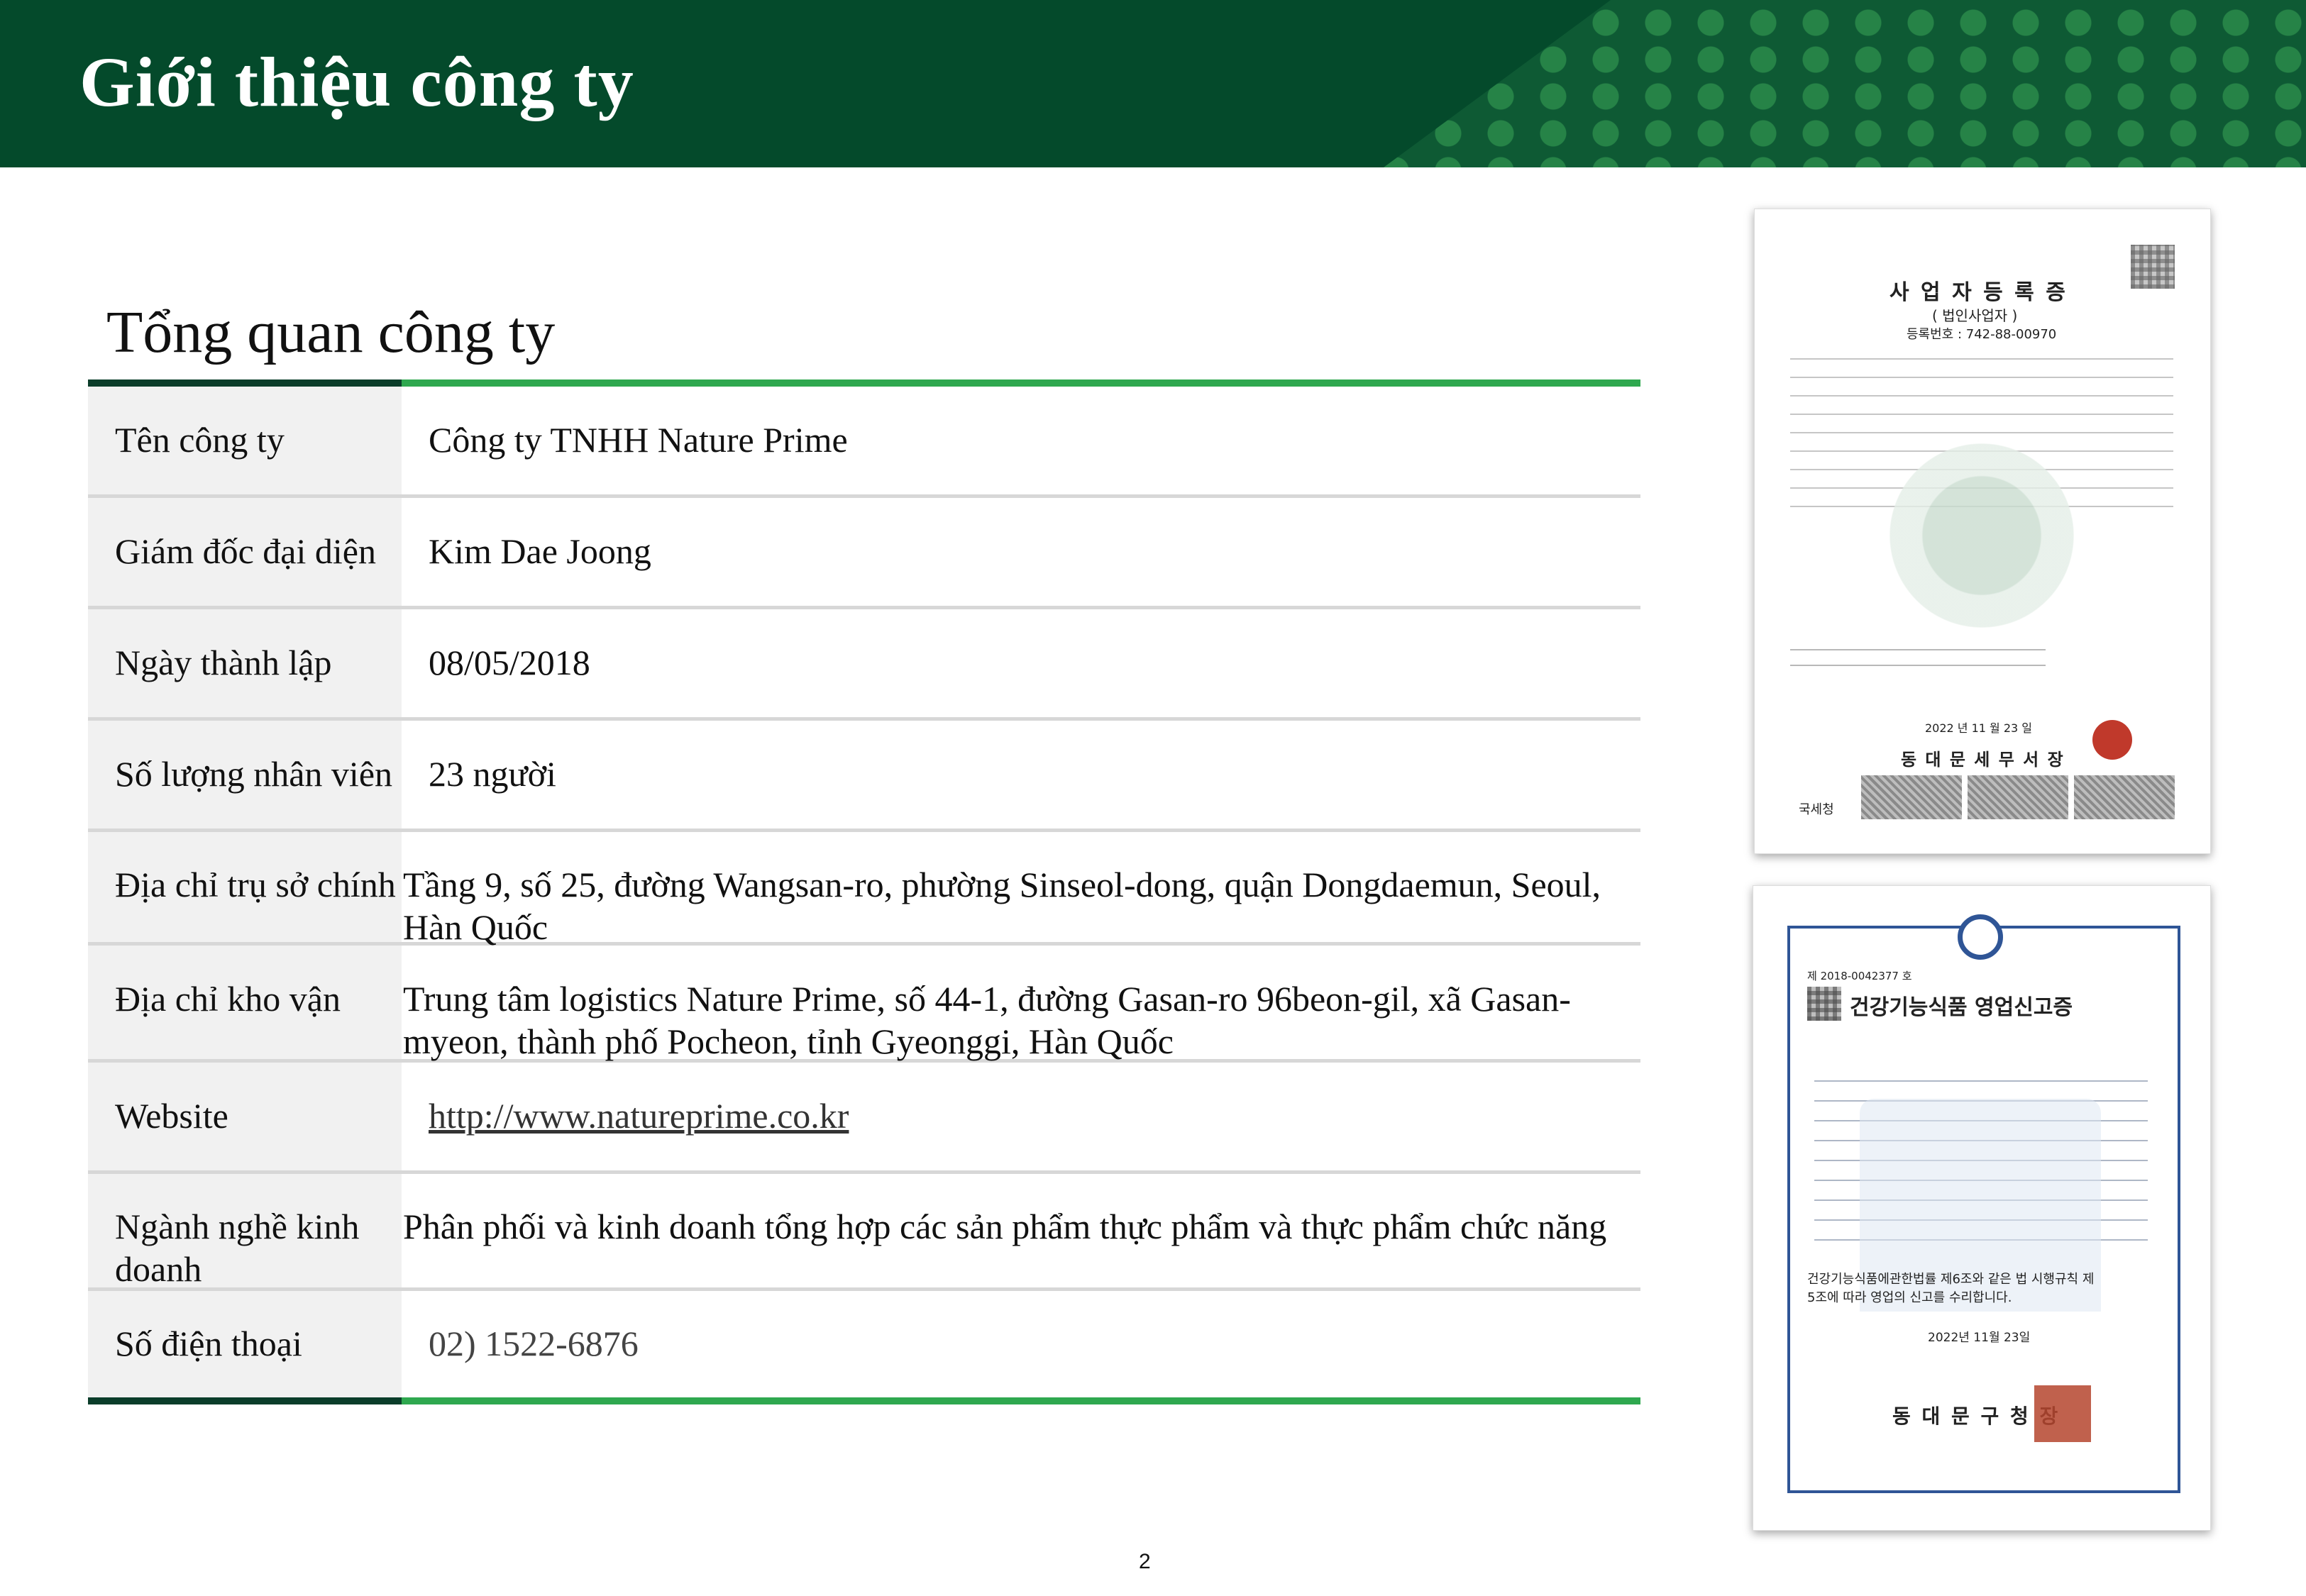 Image resolution: width=2306 pixels, height=1596 pixels. What do you see at coordinates (331, 332) in the screenshot?
I see `section-title: Tổng quan công ty` at bounding box center [331, 332].